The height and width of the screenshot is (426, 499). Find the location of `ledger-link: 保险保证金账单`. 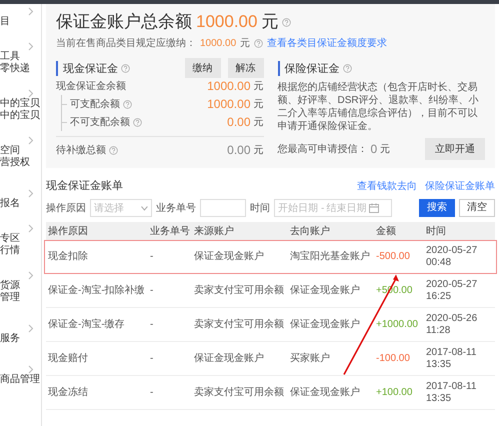

ledger-link: 保险保证金账单 is located at coordinates (460, 185).